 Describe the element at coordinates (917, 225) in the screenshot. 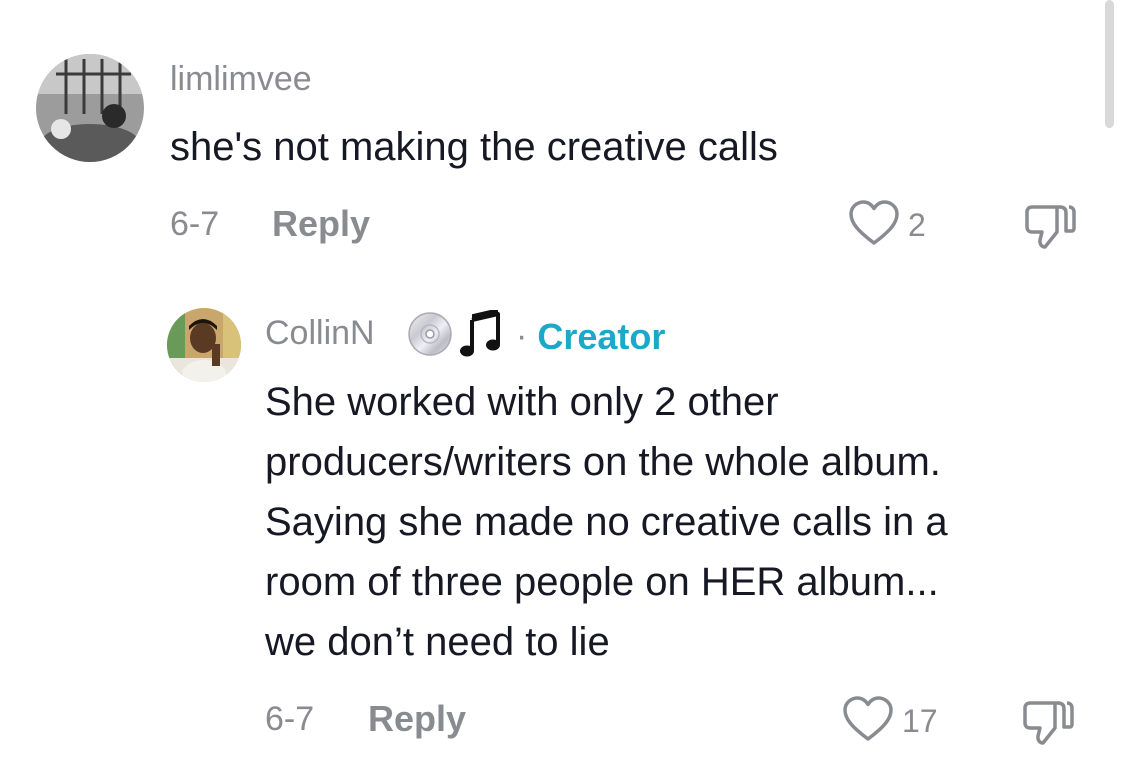

I see `like-count: 2` at that location.